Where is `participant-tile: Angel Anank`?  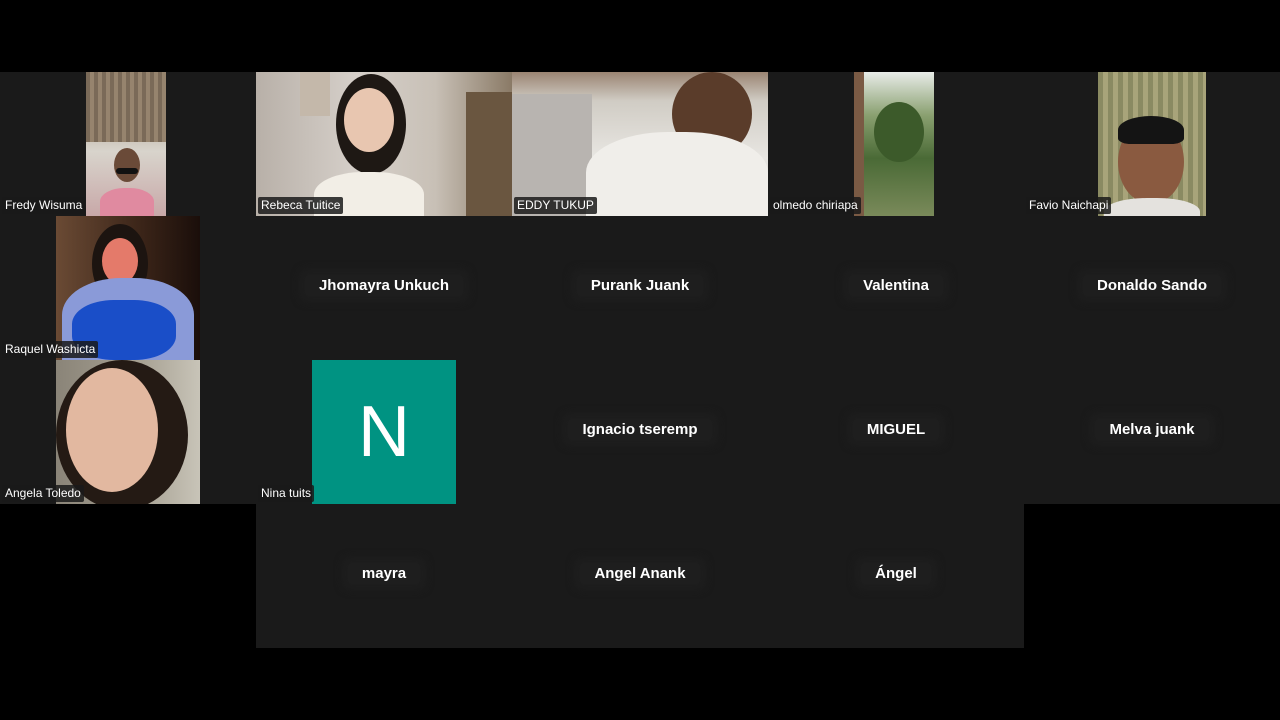
participant-tile: Angel Anank is located at coordinates (640, 576).